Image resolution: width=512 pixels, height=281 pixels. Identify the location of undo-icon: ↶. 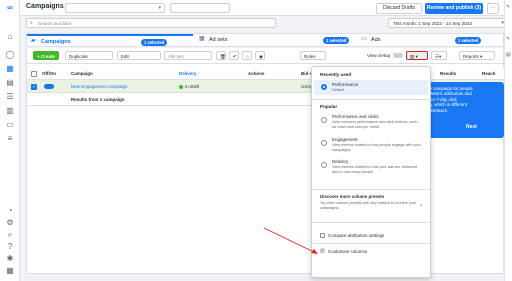
(234, 55).